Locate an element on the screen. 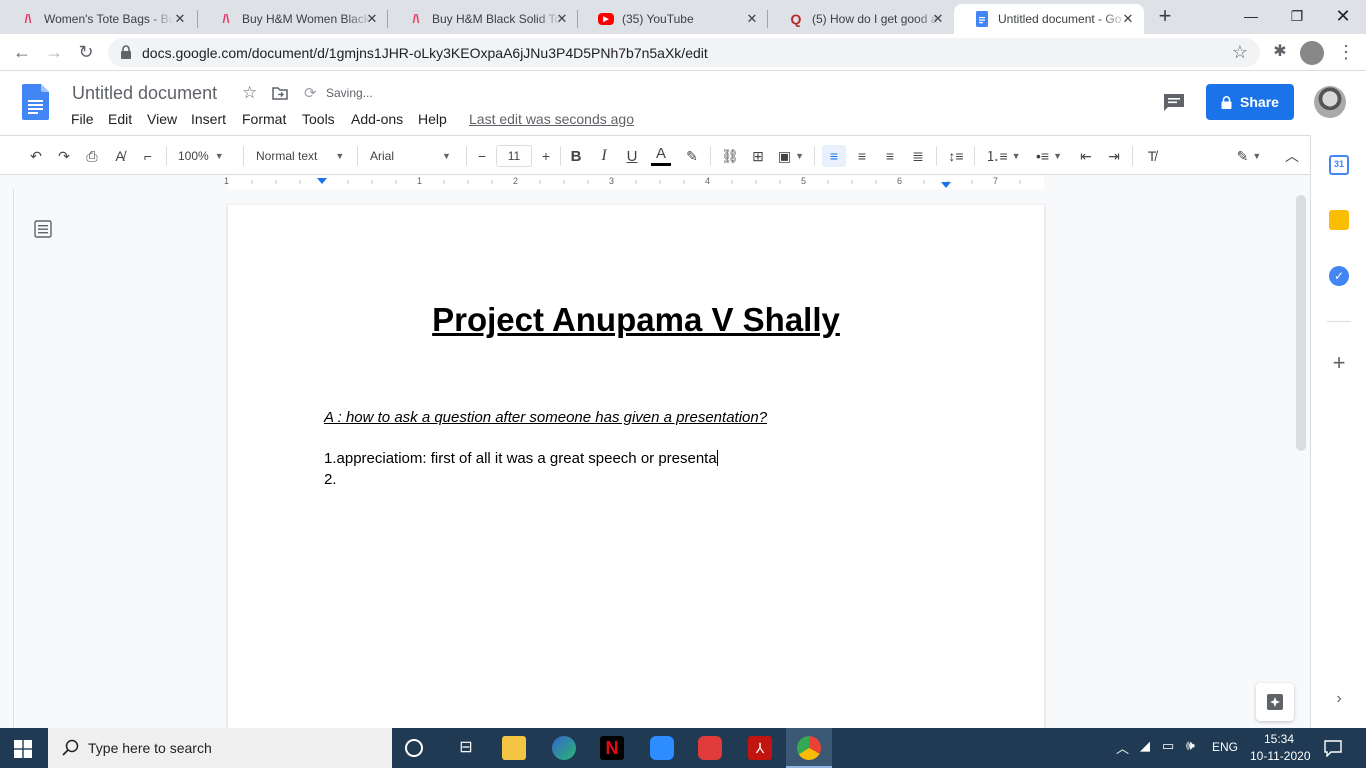 The image size is (1366, 768). browser-tab: /\ Women's Tote Bags - Bu ✕ is located at coordinates (98, 19).